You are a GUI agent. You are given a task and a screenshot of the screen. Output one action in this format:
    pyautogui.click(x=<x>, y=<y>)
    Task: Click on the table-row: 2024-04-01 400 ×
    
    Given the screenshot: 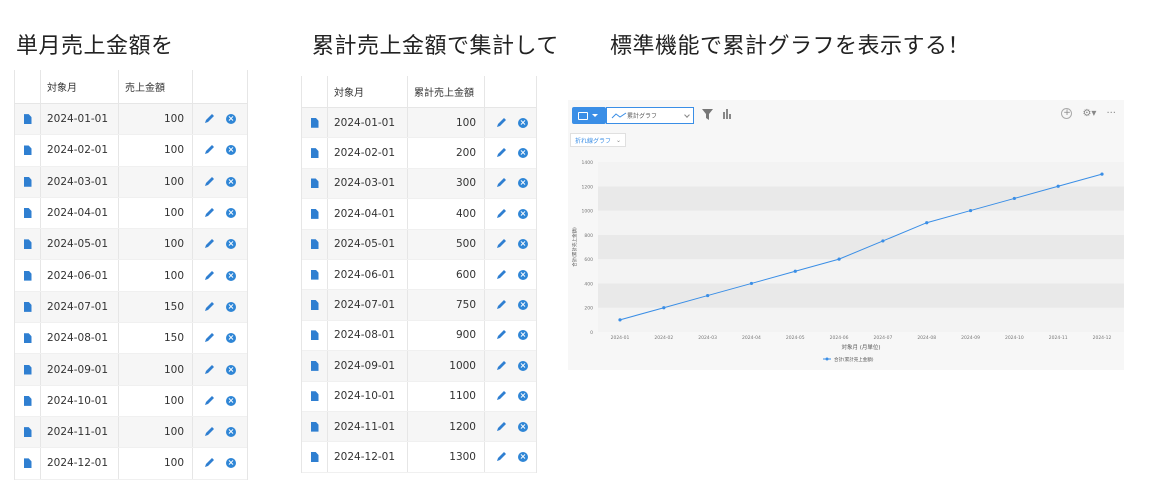 What is the action you would take?
    pyautogui.click(x=419, y=214)
    